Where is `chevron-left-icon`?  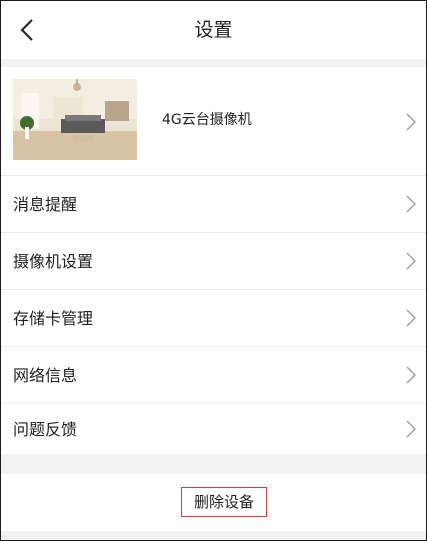
chevron-left-icon is located at coordinates (26, 30).